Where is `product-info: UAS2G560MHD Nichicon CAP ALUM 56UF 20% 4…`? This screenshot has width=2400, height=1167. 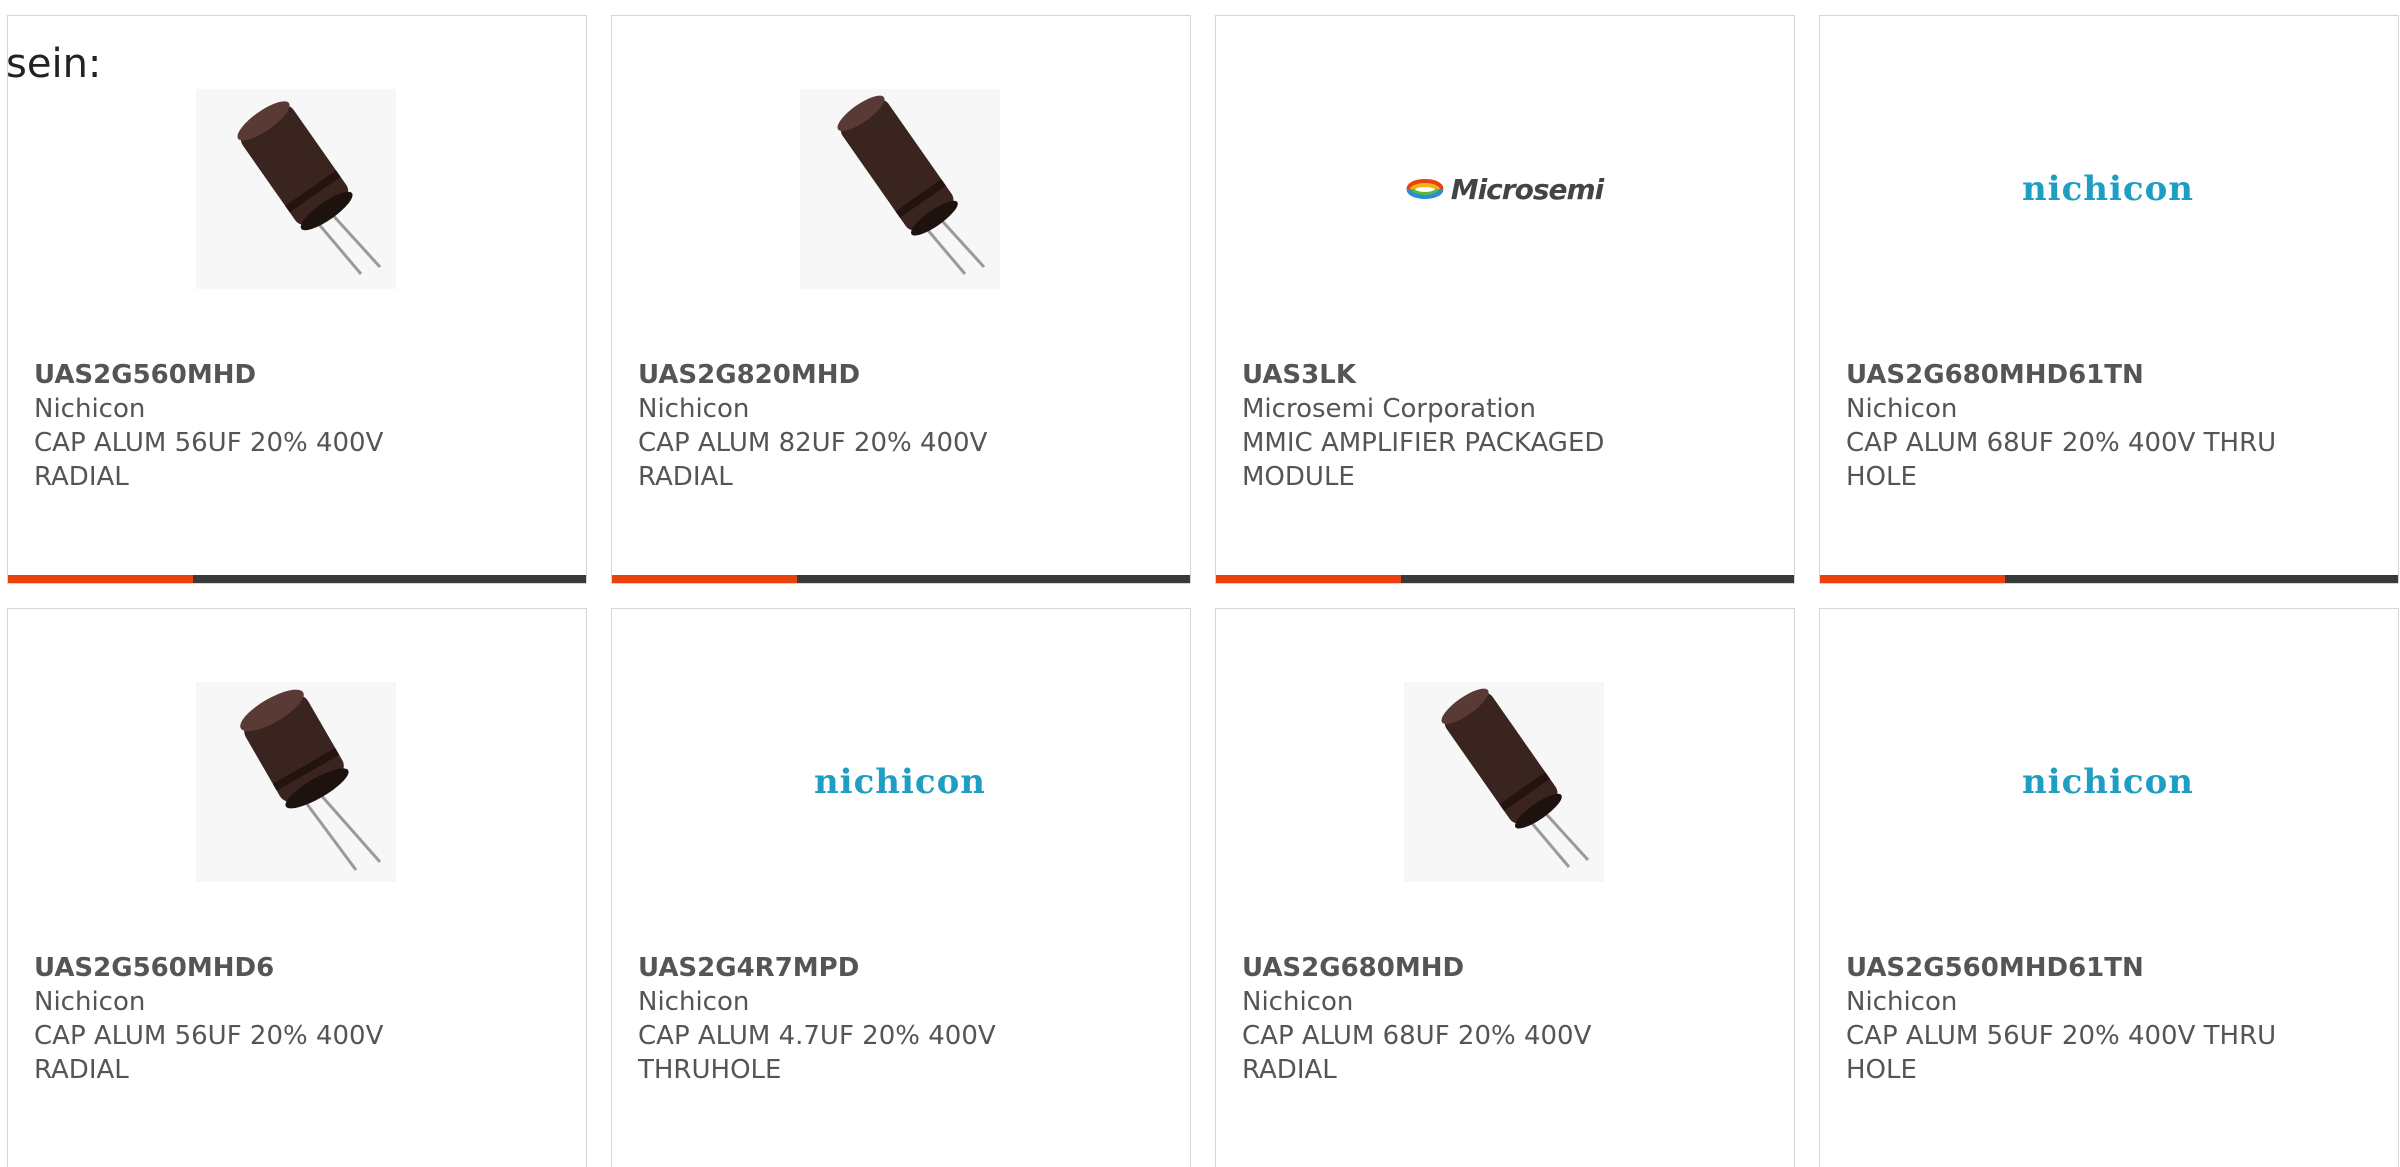 product-info: UAS2G560MHD Nichicon CAP ALUM 56UF 20% 4… is located at coordinates (299, 426).